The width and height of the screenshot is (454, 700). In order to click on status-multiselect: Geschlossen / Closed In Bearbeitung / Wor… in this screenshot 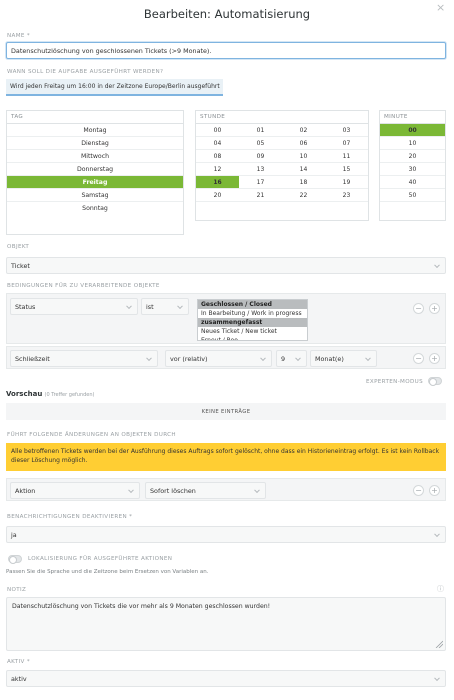, I will do `click(252, 320)`.